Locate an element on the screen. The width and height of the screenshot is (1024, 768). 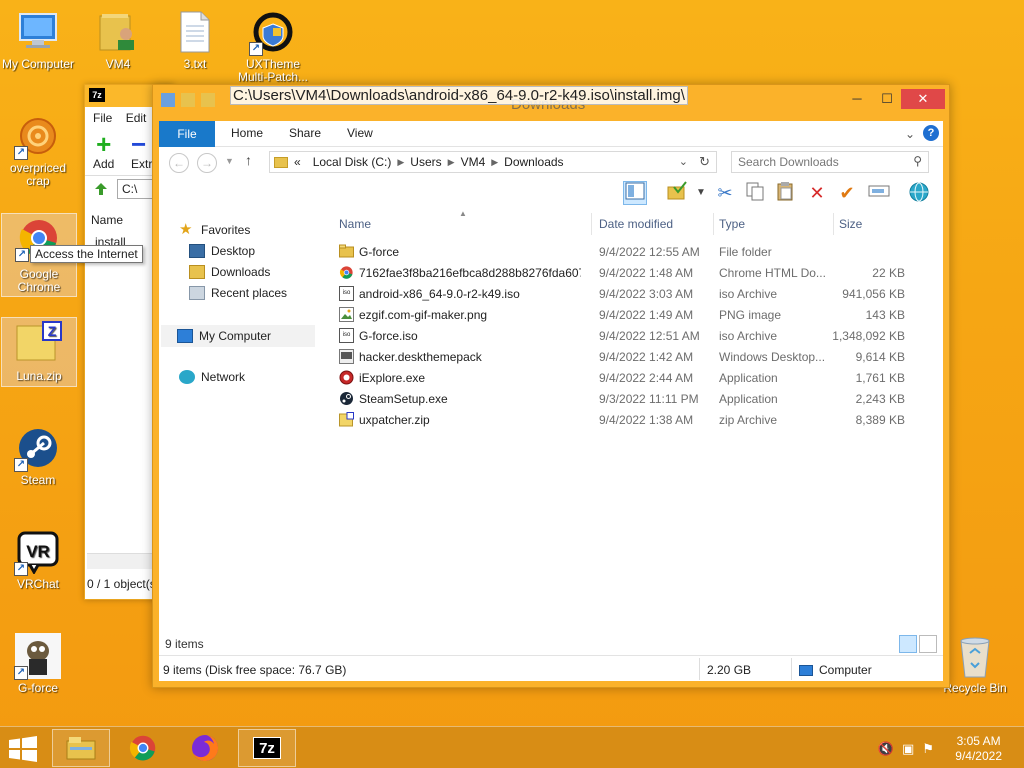
address-dropdown-icon: ⌄ is located at coordinates (683, 161).